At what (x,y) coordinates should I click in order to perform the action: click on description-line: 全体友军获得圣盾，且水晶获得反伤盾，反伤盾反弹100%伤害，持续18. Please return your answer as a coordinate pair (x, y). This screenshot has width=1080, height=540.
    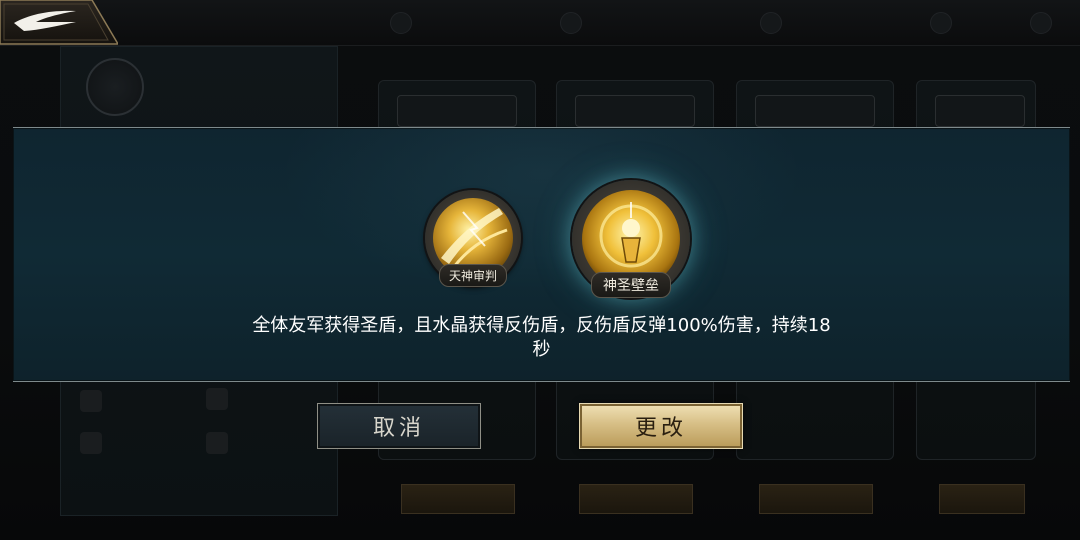
    Looking at the image, I should click on (541, 325).